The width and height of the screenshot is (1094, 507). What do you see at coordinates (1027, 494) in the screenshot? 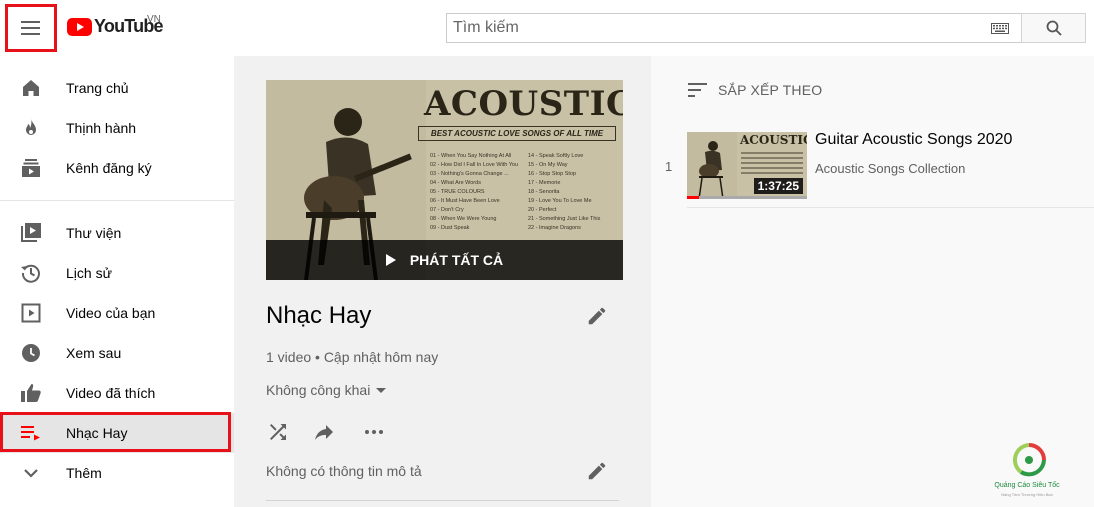
I see `watermark-subtext: Nâng Tầm Thương Hiệu Bạn` at bounding box center [1027, 494].